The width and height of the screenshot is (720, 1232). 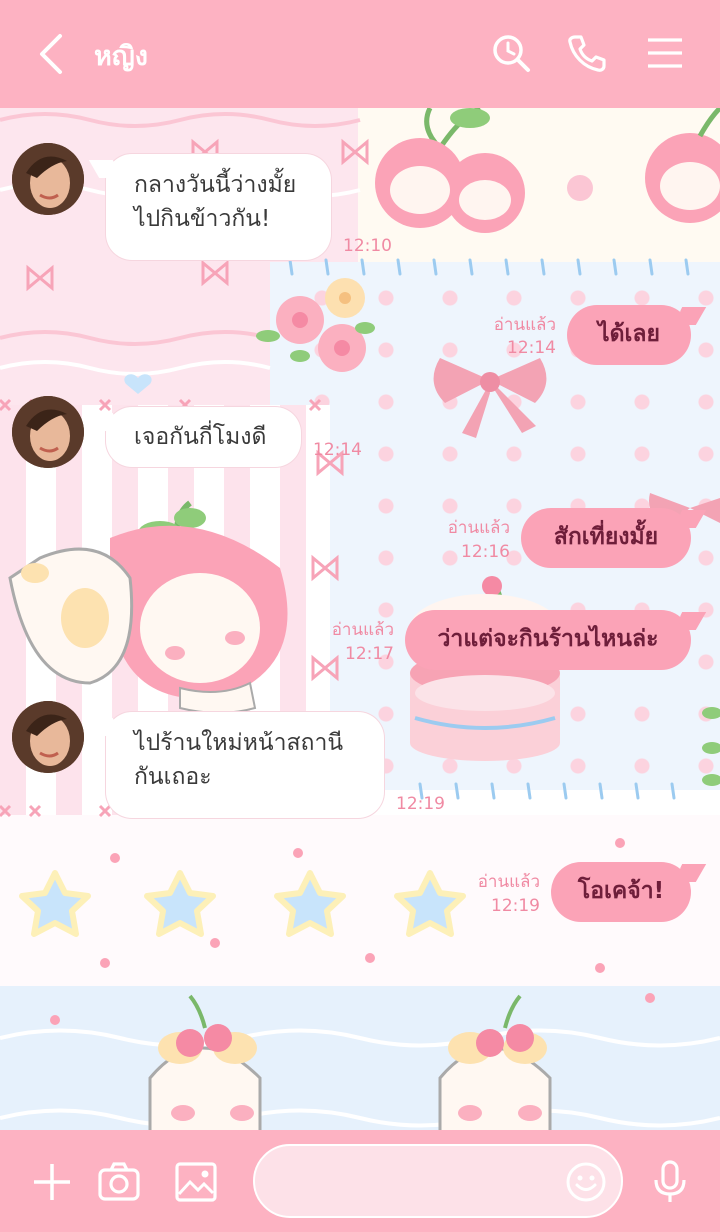 I want to click on message-text: เจอกันกี่โมงดี, so click(x=200, y=437).